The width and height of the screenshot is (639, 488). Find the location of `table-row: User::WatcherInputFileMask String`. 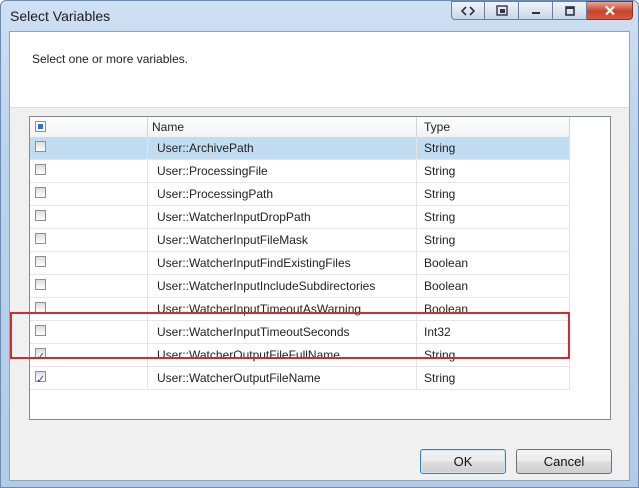

table-row: User::WatcherInputFileMask String is located at coordinates (300, 240).